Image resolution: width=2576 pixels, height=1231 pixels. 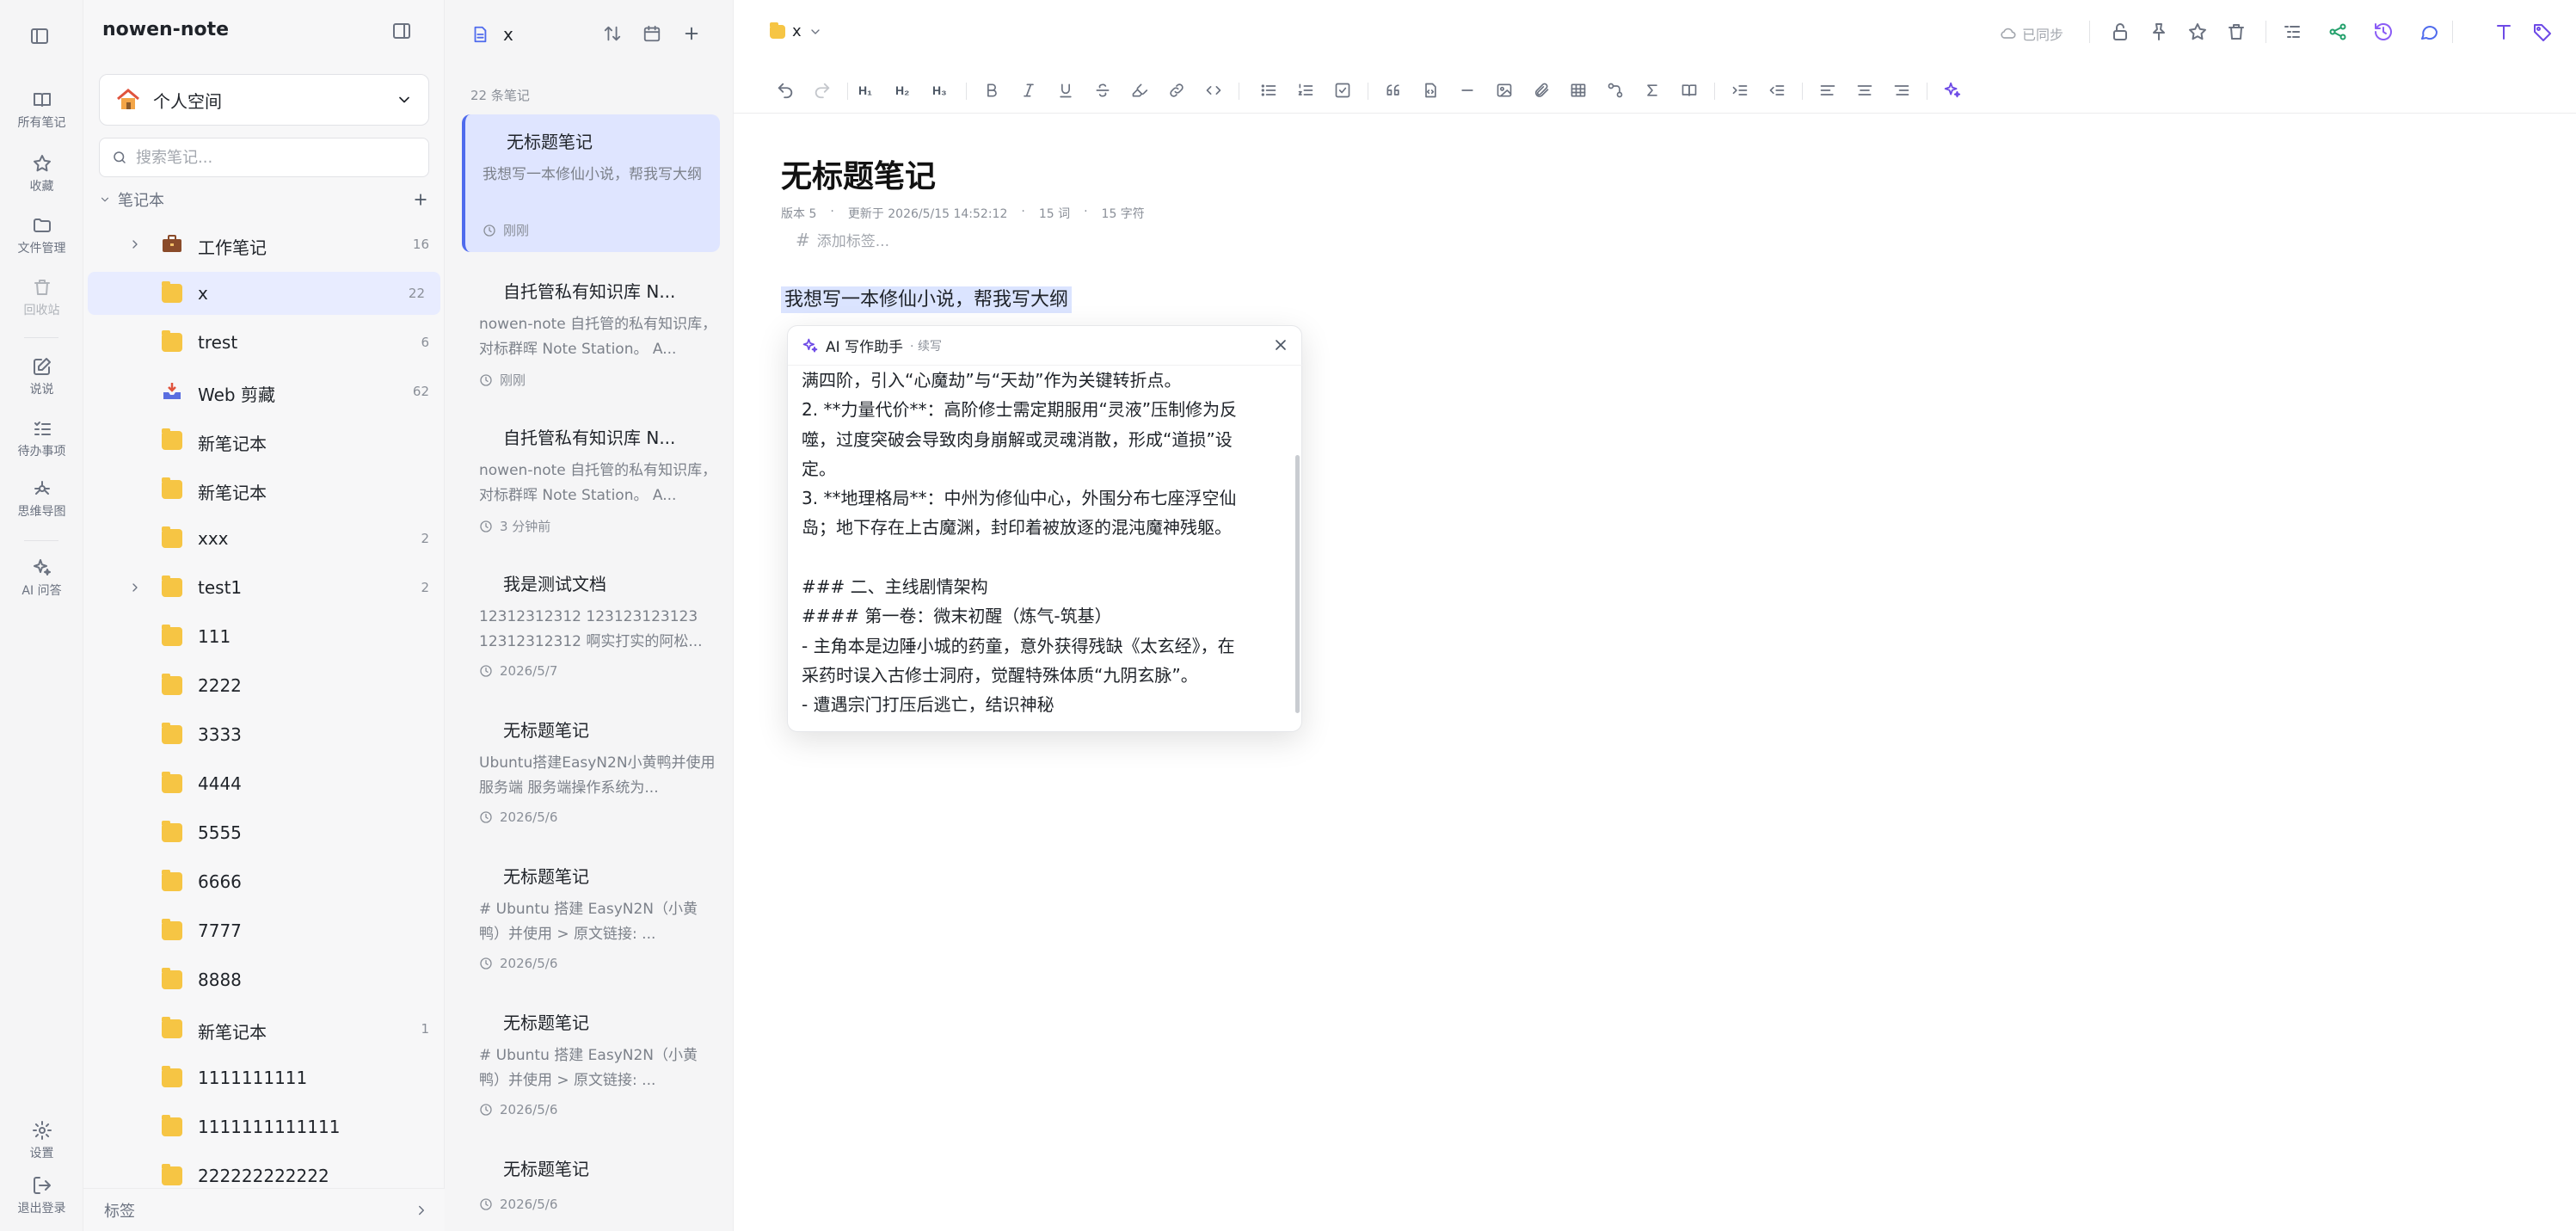 I want to click on align-center-icon, so click(x=1865, y=90).